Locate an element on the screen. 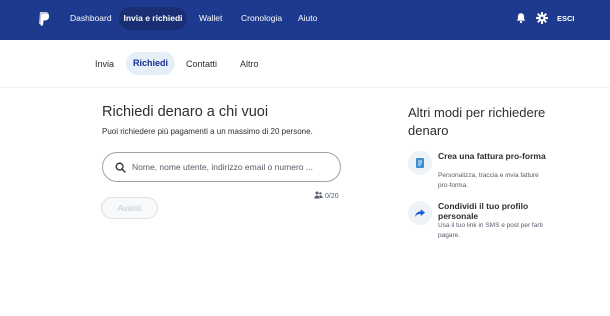 The image size is (610, 316). recipient-search-input is located at coordinates (232, 167).